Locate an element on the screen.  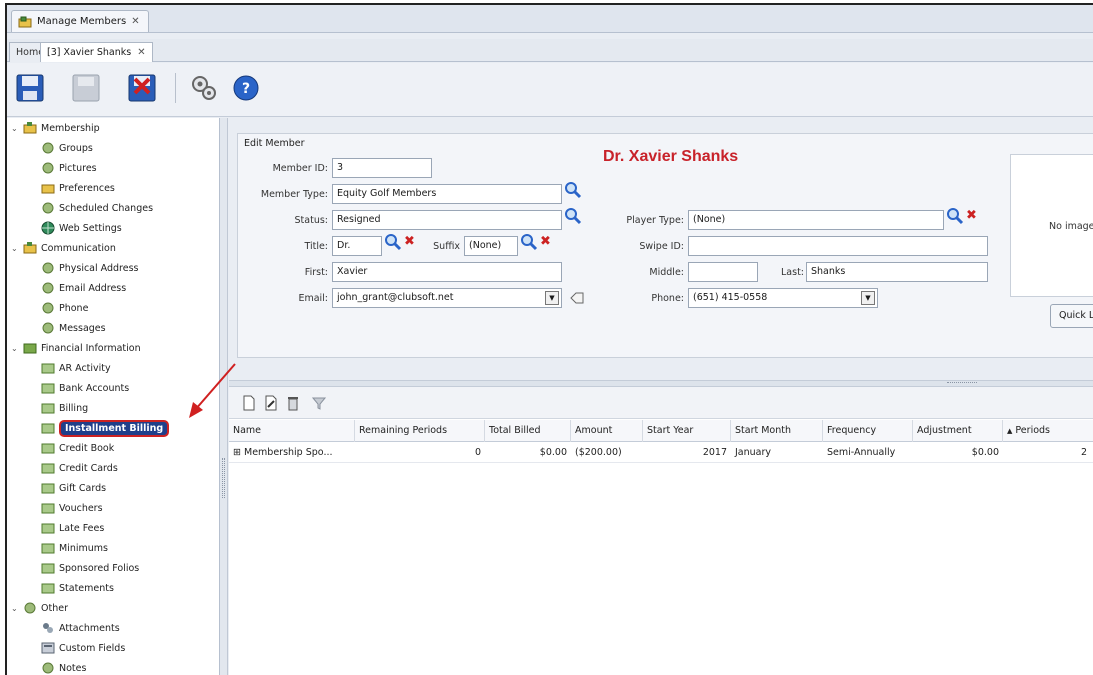
nav-item-preferences: Preferences is located at coordinates (78, 188).